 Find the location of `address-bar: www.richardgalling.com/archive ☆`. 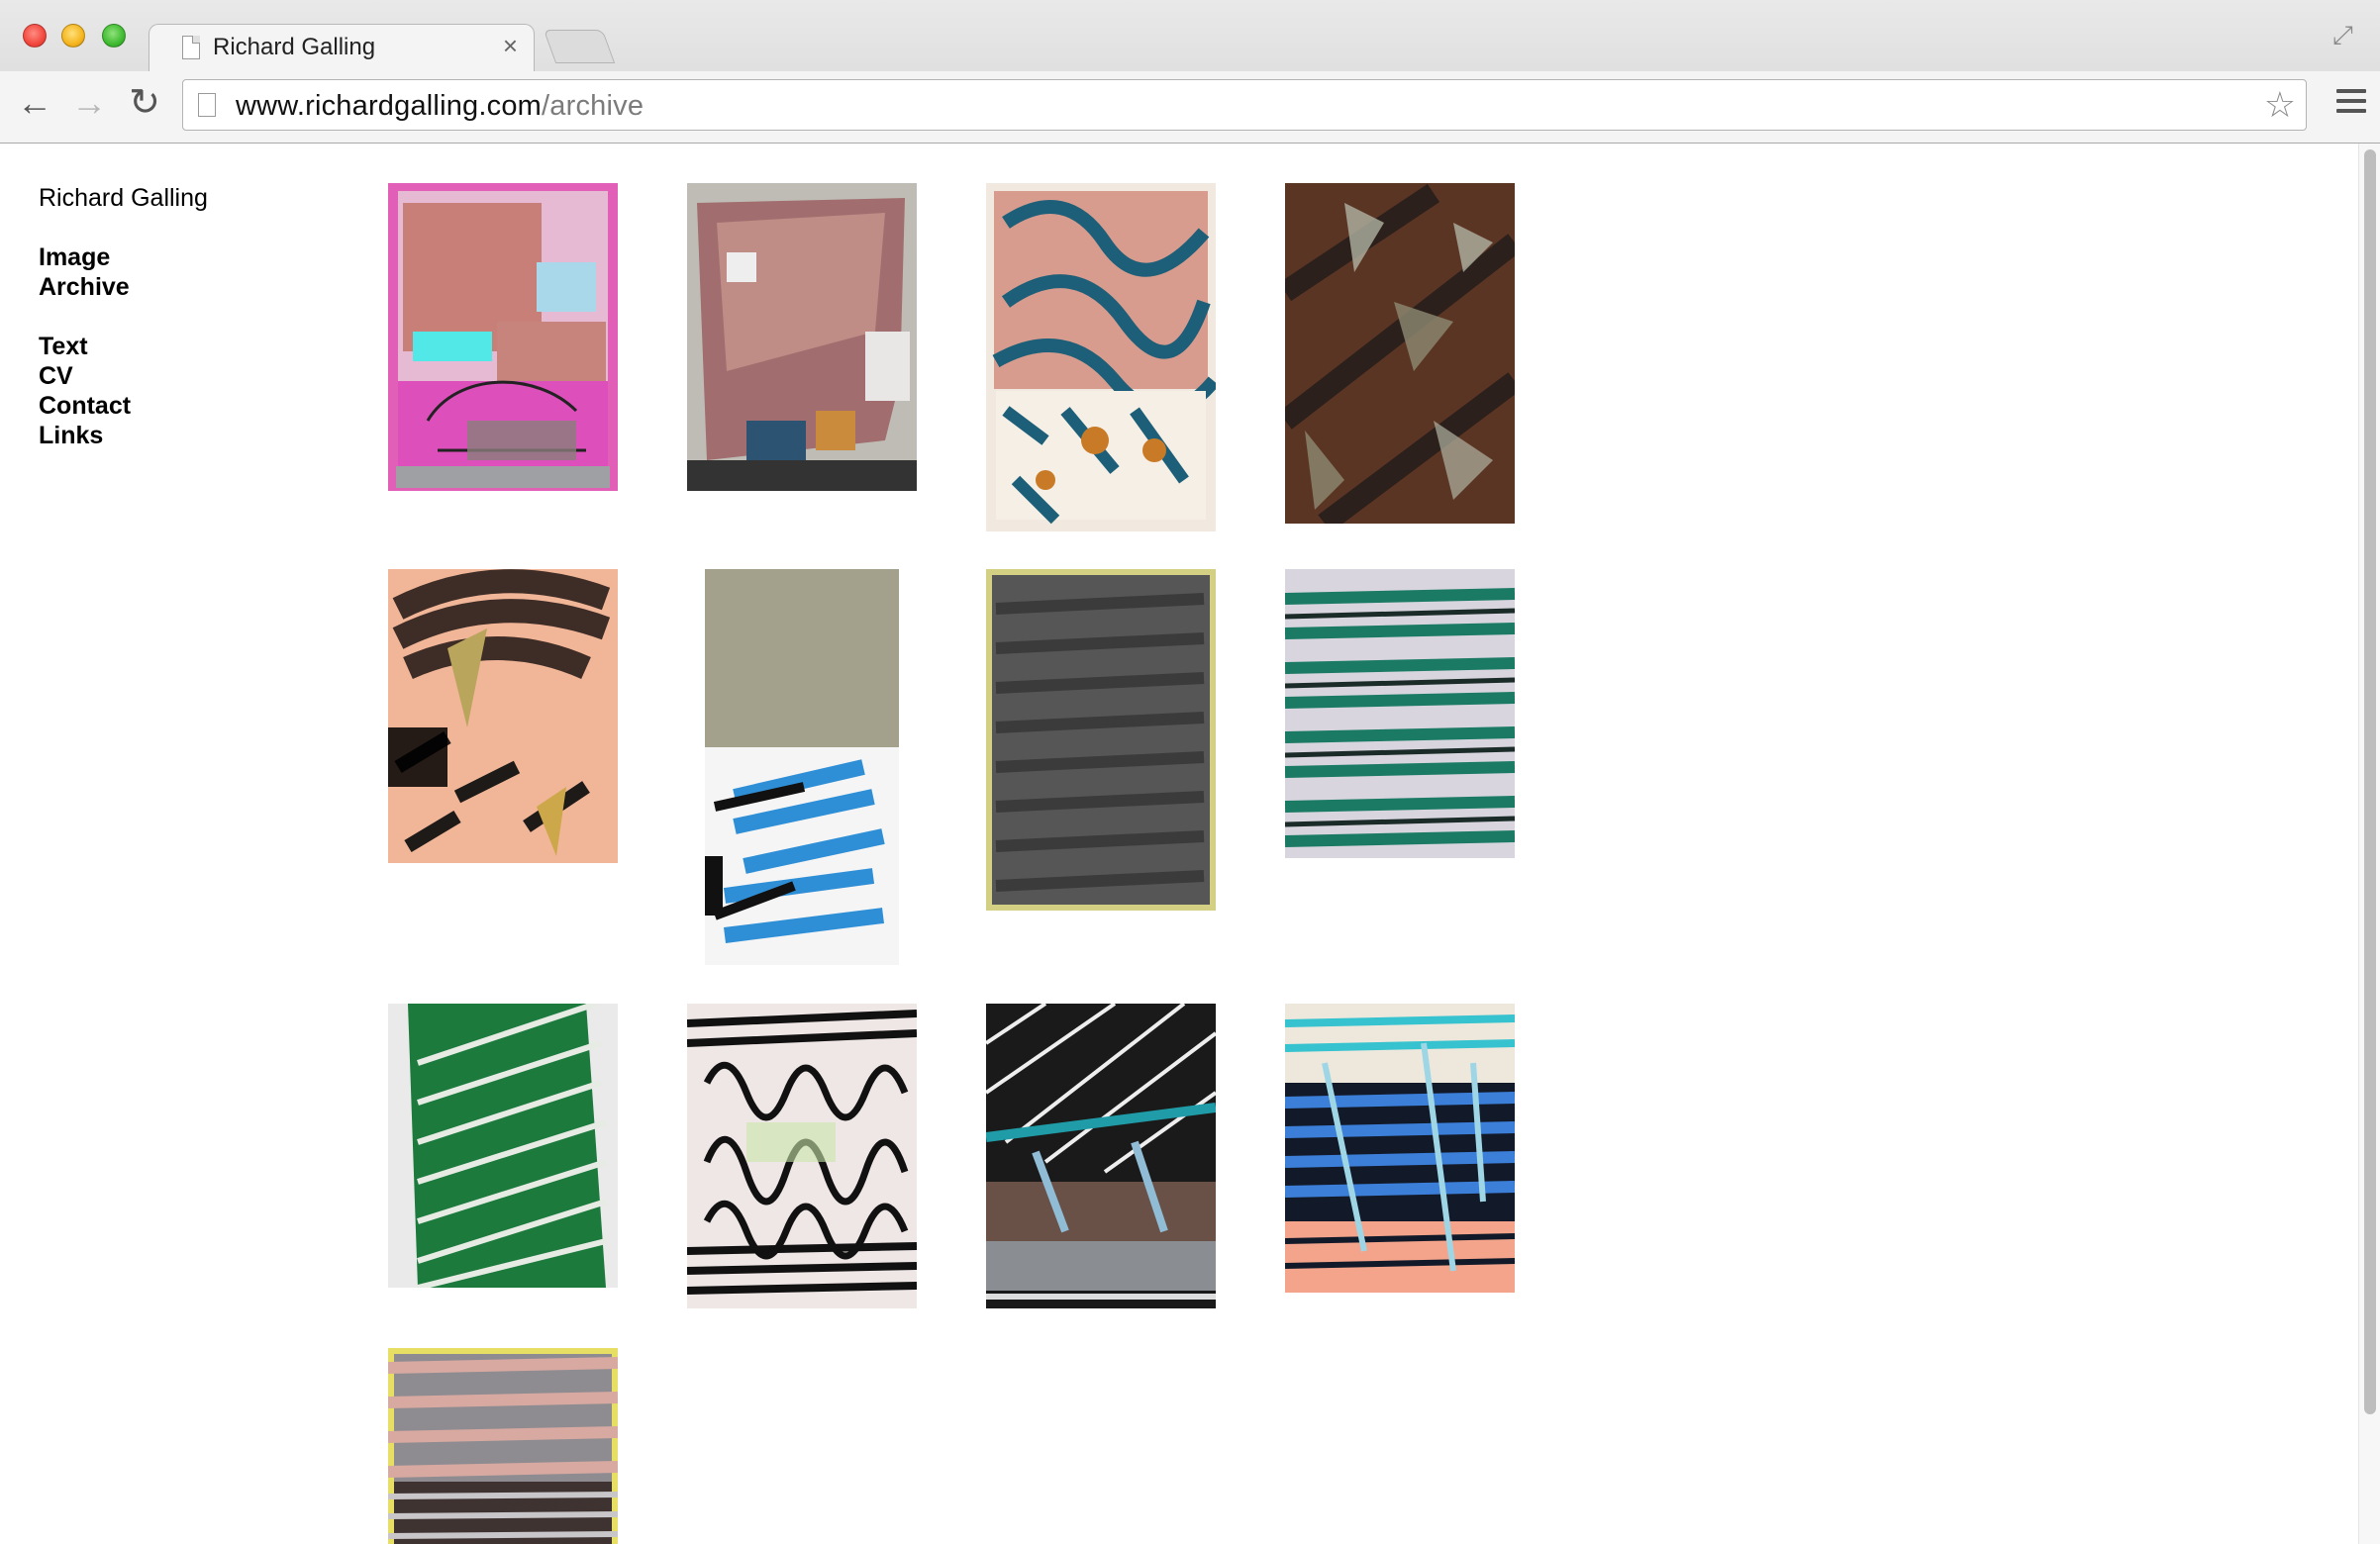

address-bar: www.richardgalling.com/archive ☆ is located at coordinates (1244, 105).